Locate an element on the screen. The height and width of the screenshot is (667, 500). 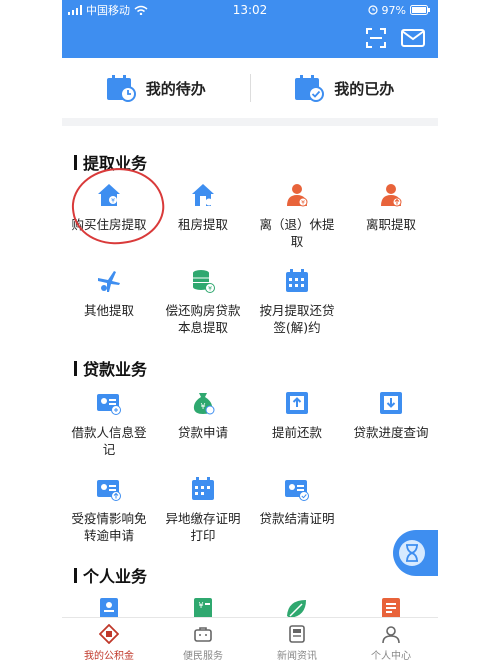
grid-label: 按月提取还贷签(解)约 is located at coordinates (297, 319).